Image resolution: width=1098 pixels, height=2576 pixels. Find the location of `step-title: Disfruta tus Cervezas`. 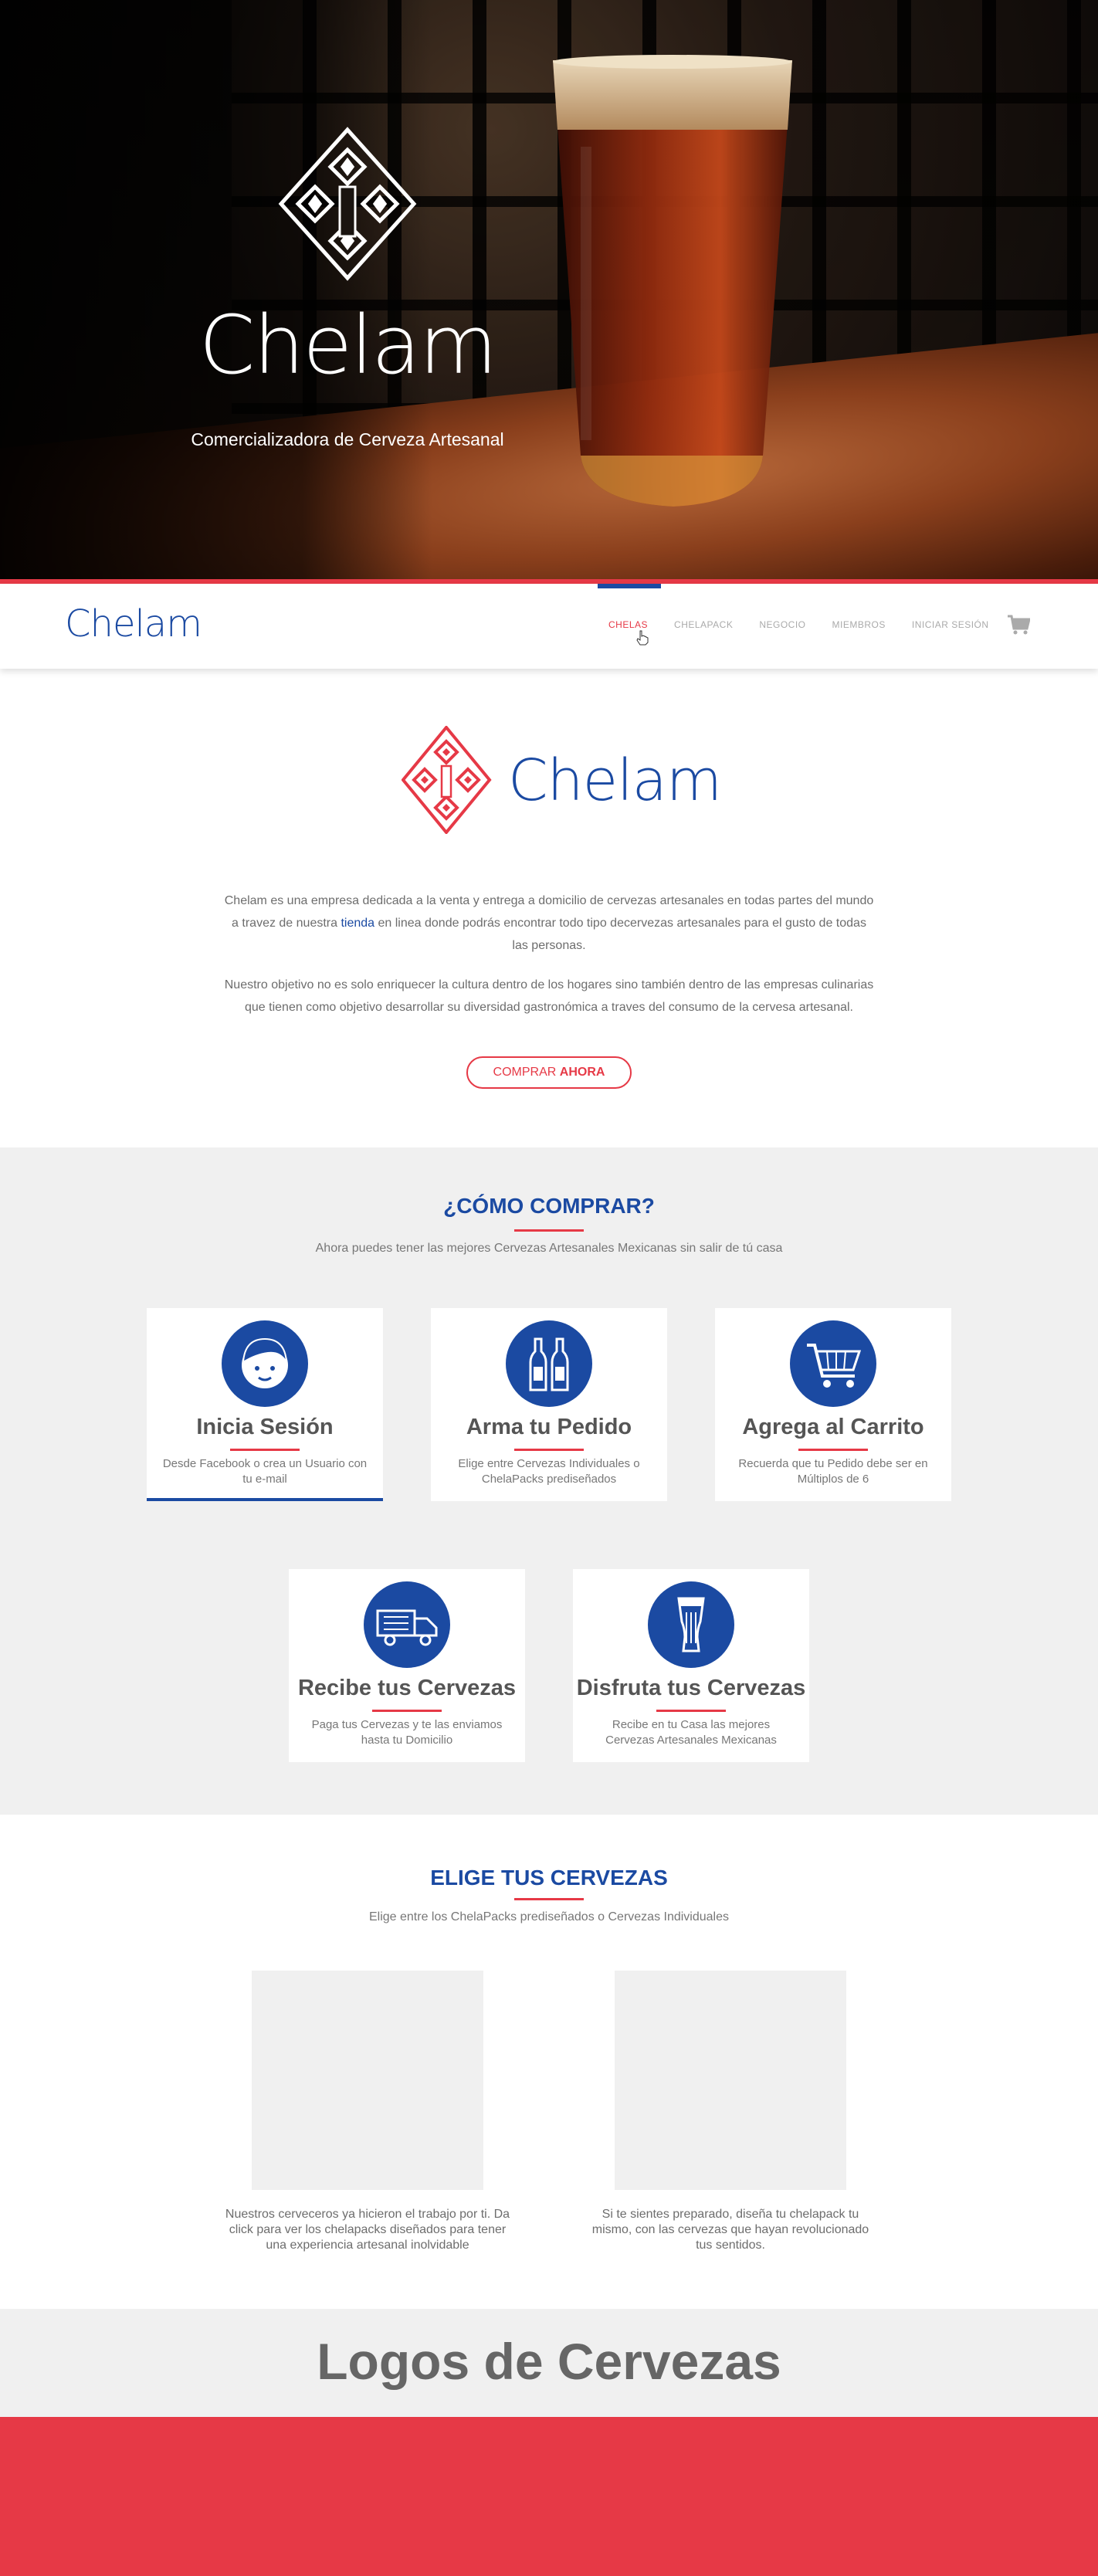

step-title: Disfruta tus Cervezas is located at coordinates (691, 1688).